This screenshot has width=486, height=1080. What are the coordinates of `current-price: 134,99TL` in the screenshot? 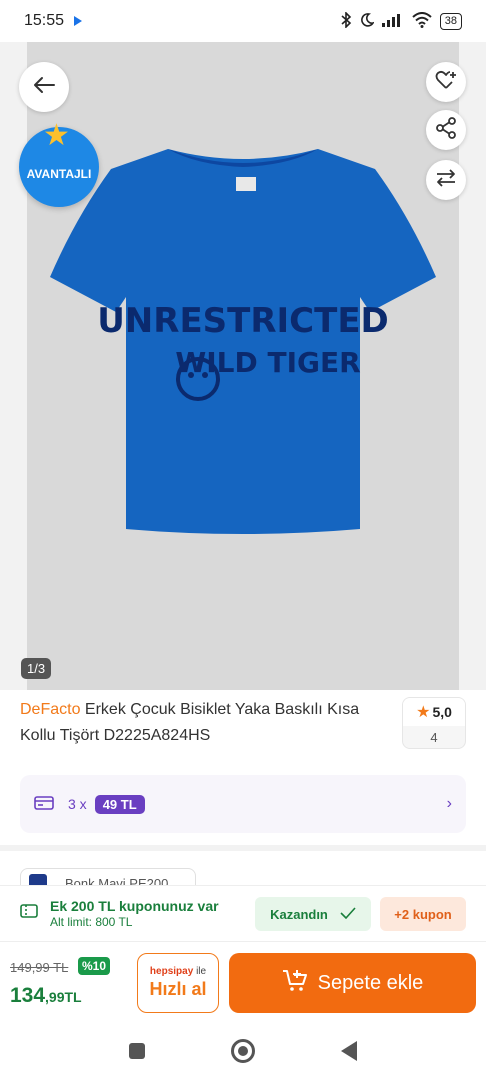 It's located at (46, 996).